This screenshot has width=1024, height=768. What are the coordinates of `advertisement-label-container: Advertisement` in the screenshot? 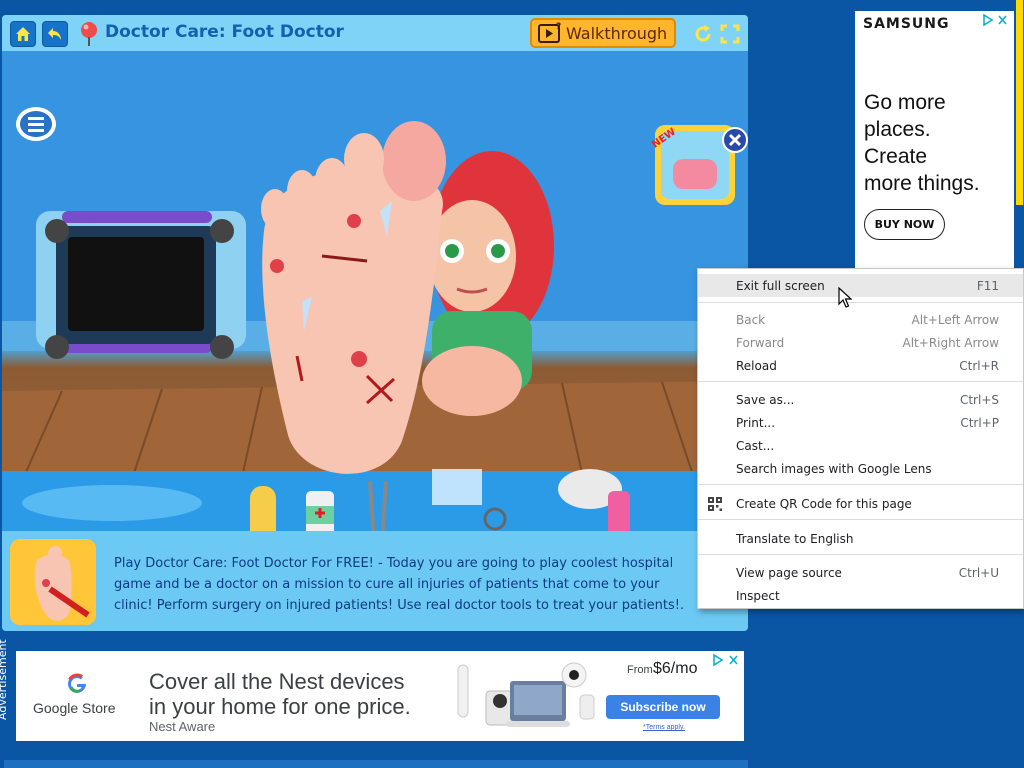 It's located at (7, 689).